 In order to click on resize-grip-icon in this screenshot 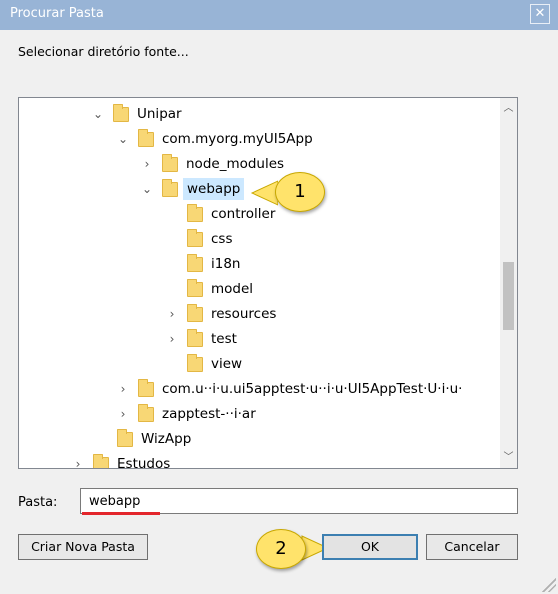, I will do `click(549, 585)`.